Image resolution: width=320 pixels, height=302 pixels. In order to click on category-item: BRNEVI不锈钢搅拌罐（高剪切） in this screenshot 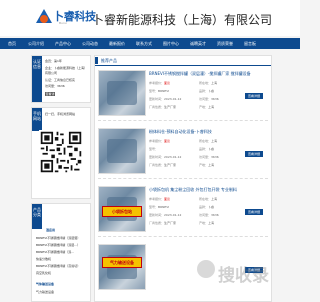, I will do `click(58, 266)`.